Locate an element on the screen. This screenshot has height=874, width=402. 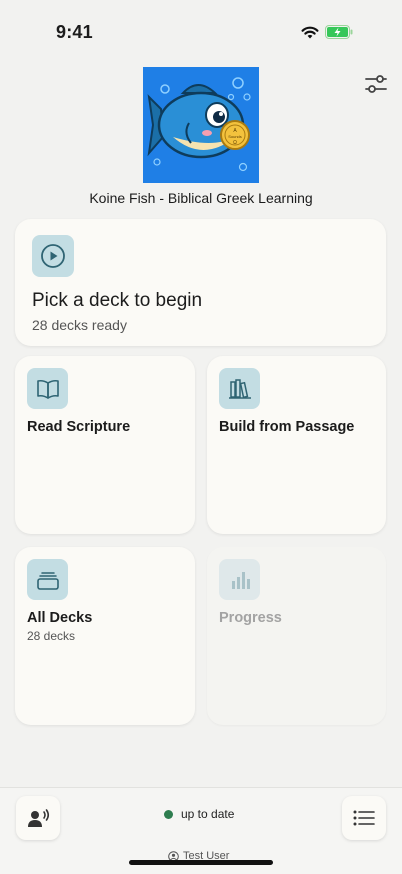
battery-charging-icon is located at coordinates (339, 32).